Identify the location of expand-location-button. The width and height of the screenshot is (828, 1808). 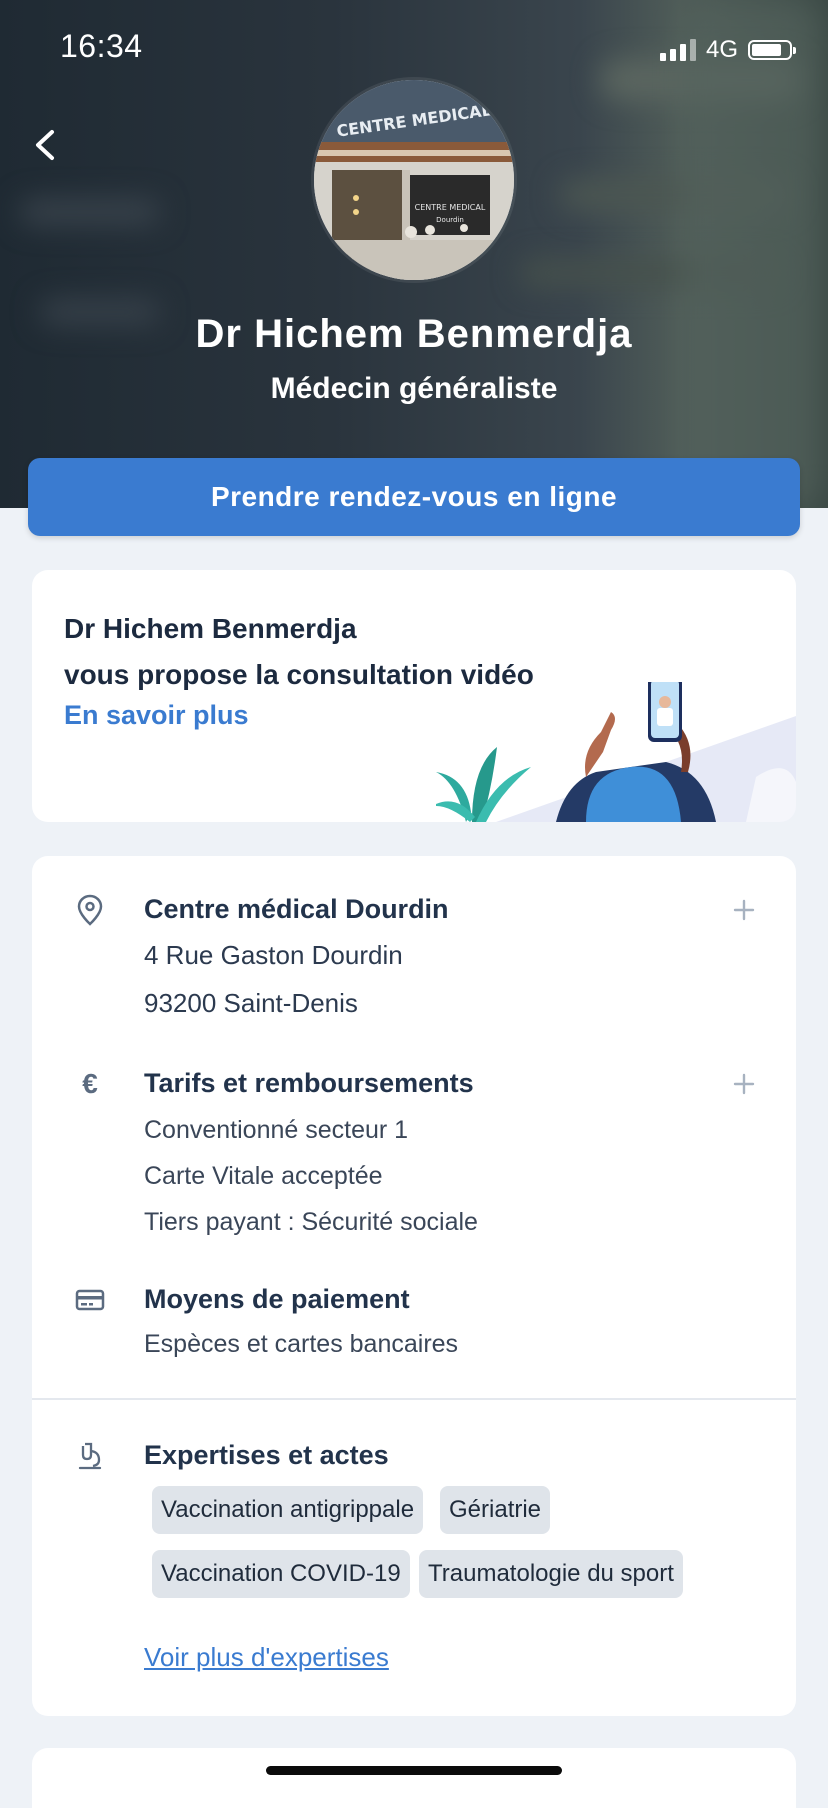
(744, 910).